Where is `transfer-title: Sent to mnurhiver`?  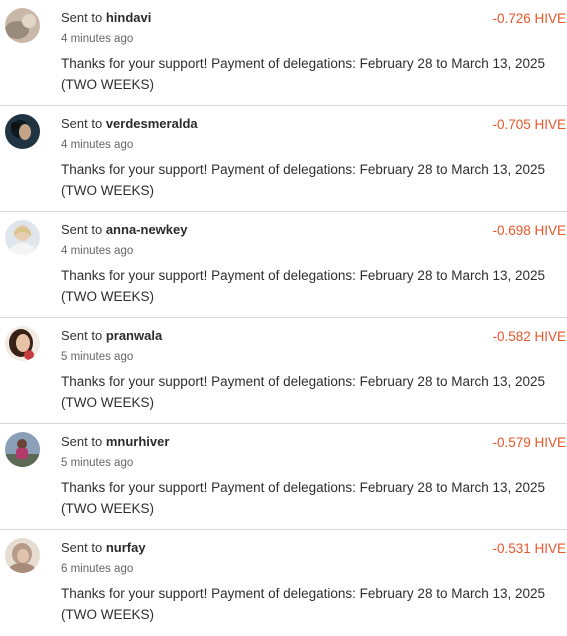 transfer-title: Sent to mnurhiver is located at coordinates (115, 441).